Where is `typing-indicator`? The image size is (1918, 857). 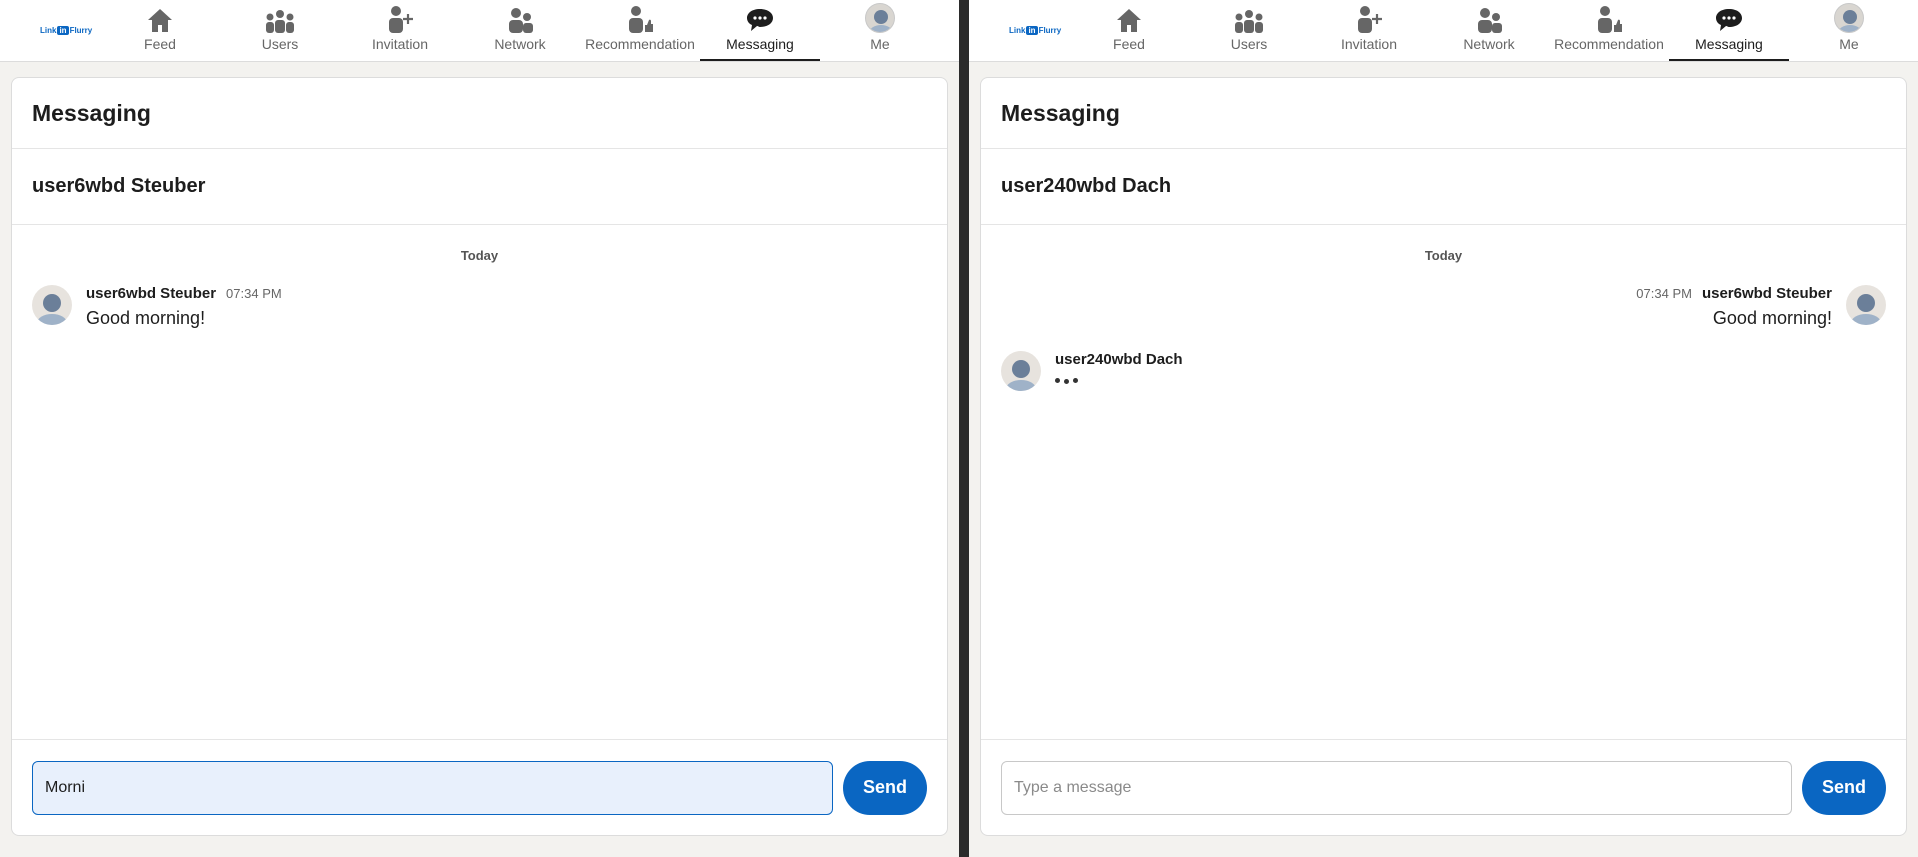 typing-indicator is located at coordinates (1119, 381).